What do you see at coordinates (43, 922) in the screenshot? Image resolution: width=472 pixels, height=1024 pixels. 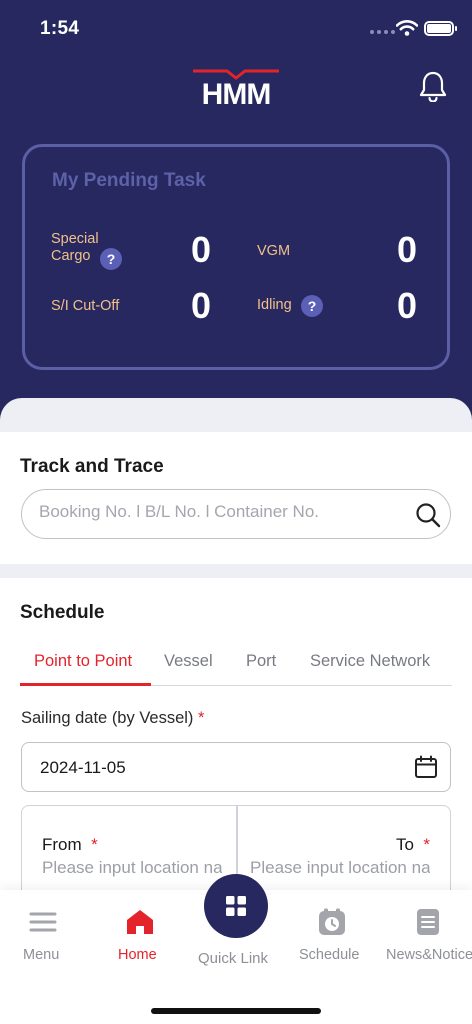 I see `menu-icon` at bounding box center [43, 922].